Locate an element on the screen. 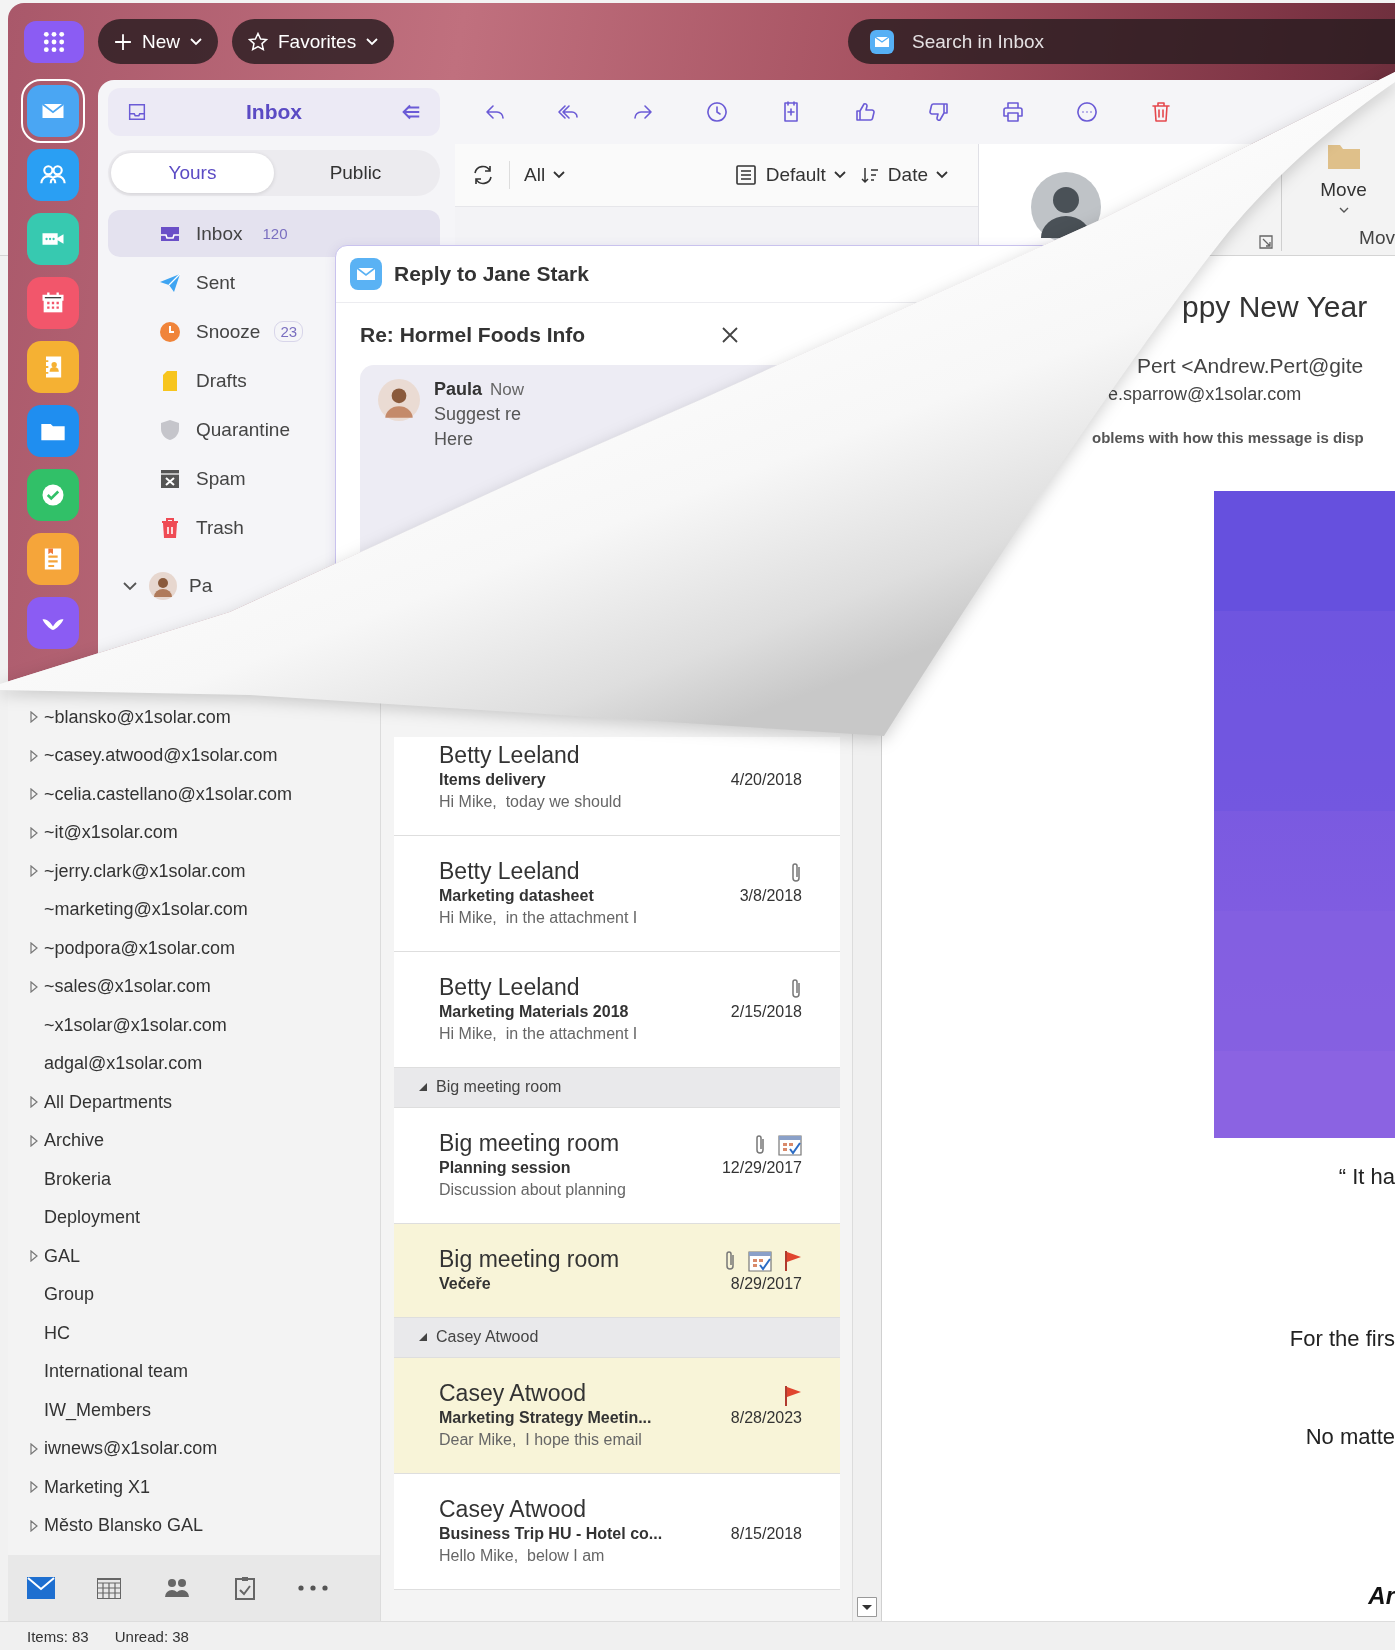 The image size is (1395, 1650). folder-item: International team is located at coordinates (100, 1371).